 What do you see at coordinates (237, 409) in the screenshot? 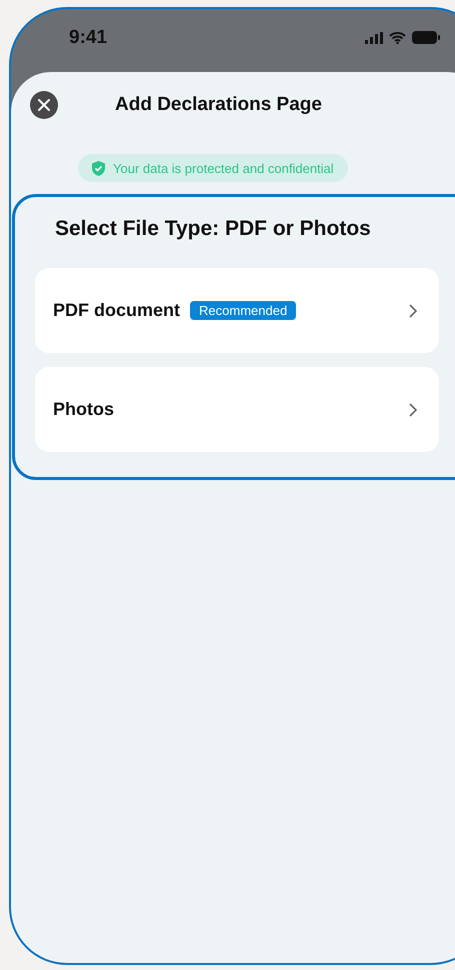
I see `file-type-option: Photos` at bounding box center [237, 409].